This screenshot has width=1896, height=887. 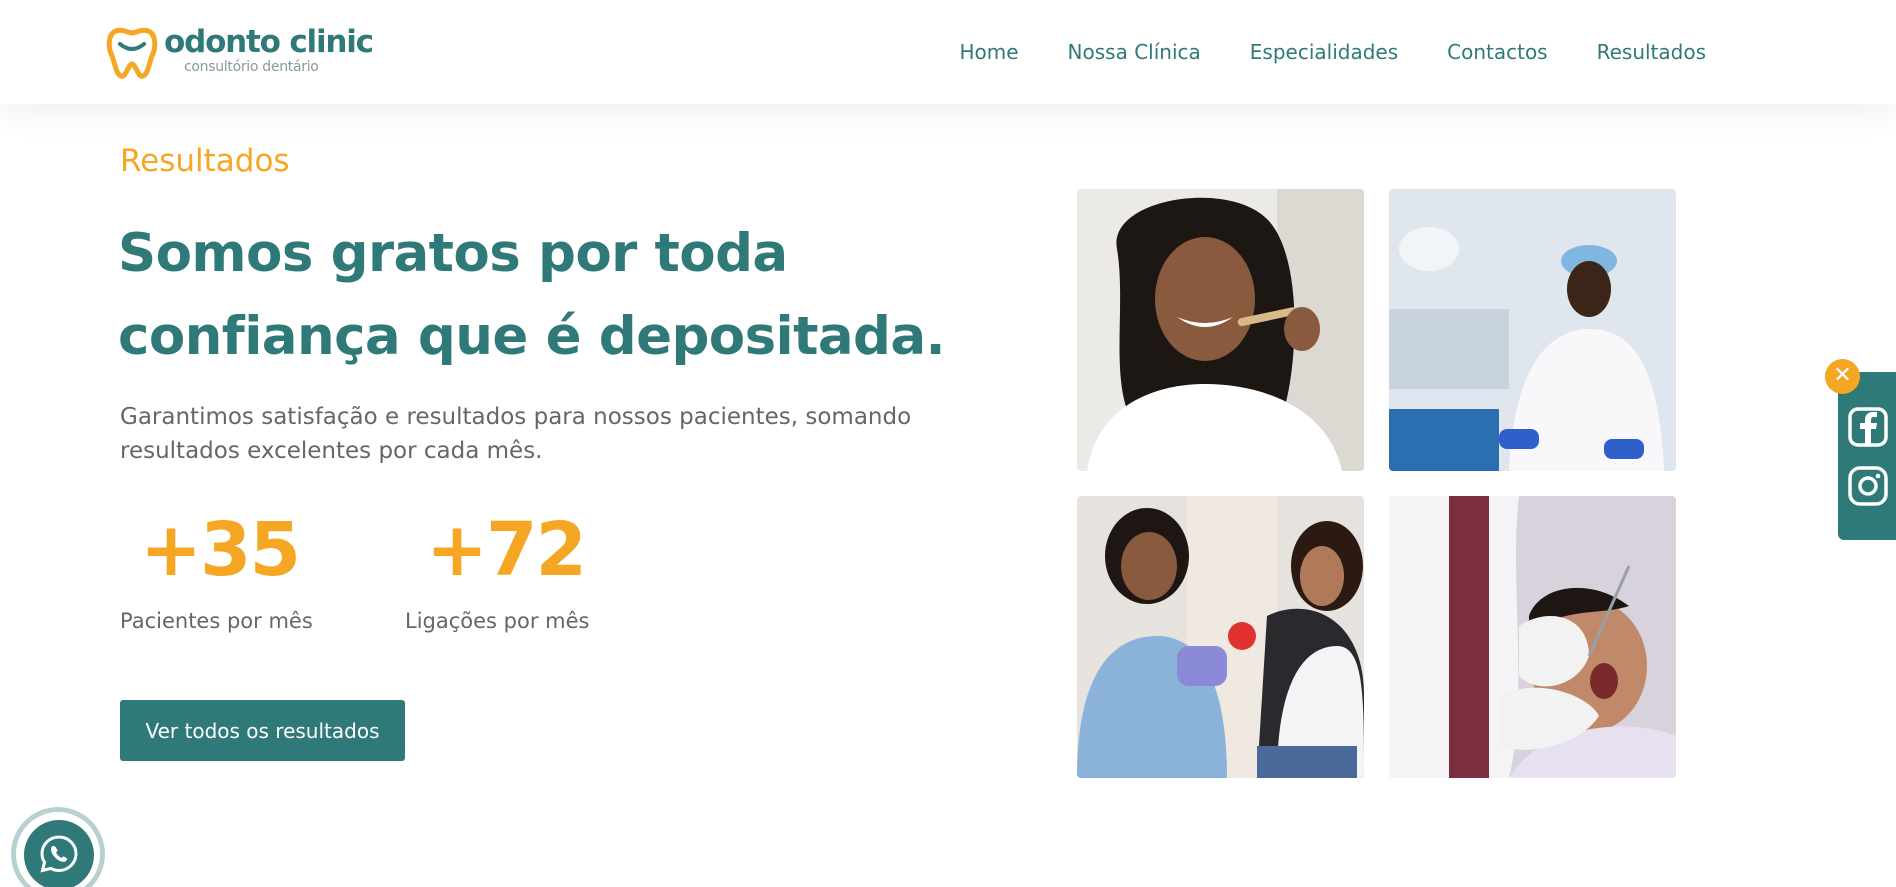 I want to click on brand-name: odonto clinic, so click(x=269, y=42).